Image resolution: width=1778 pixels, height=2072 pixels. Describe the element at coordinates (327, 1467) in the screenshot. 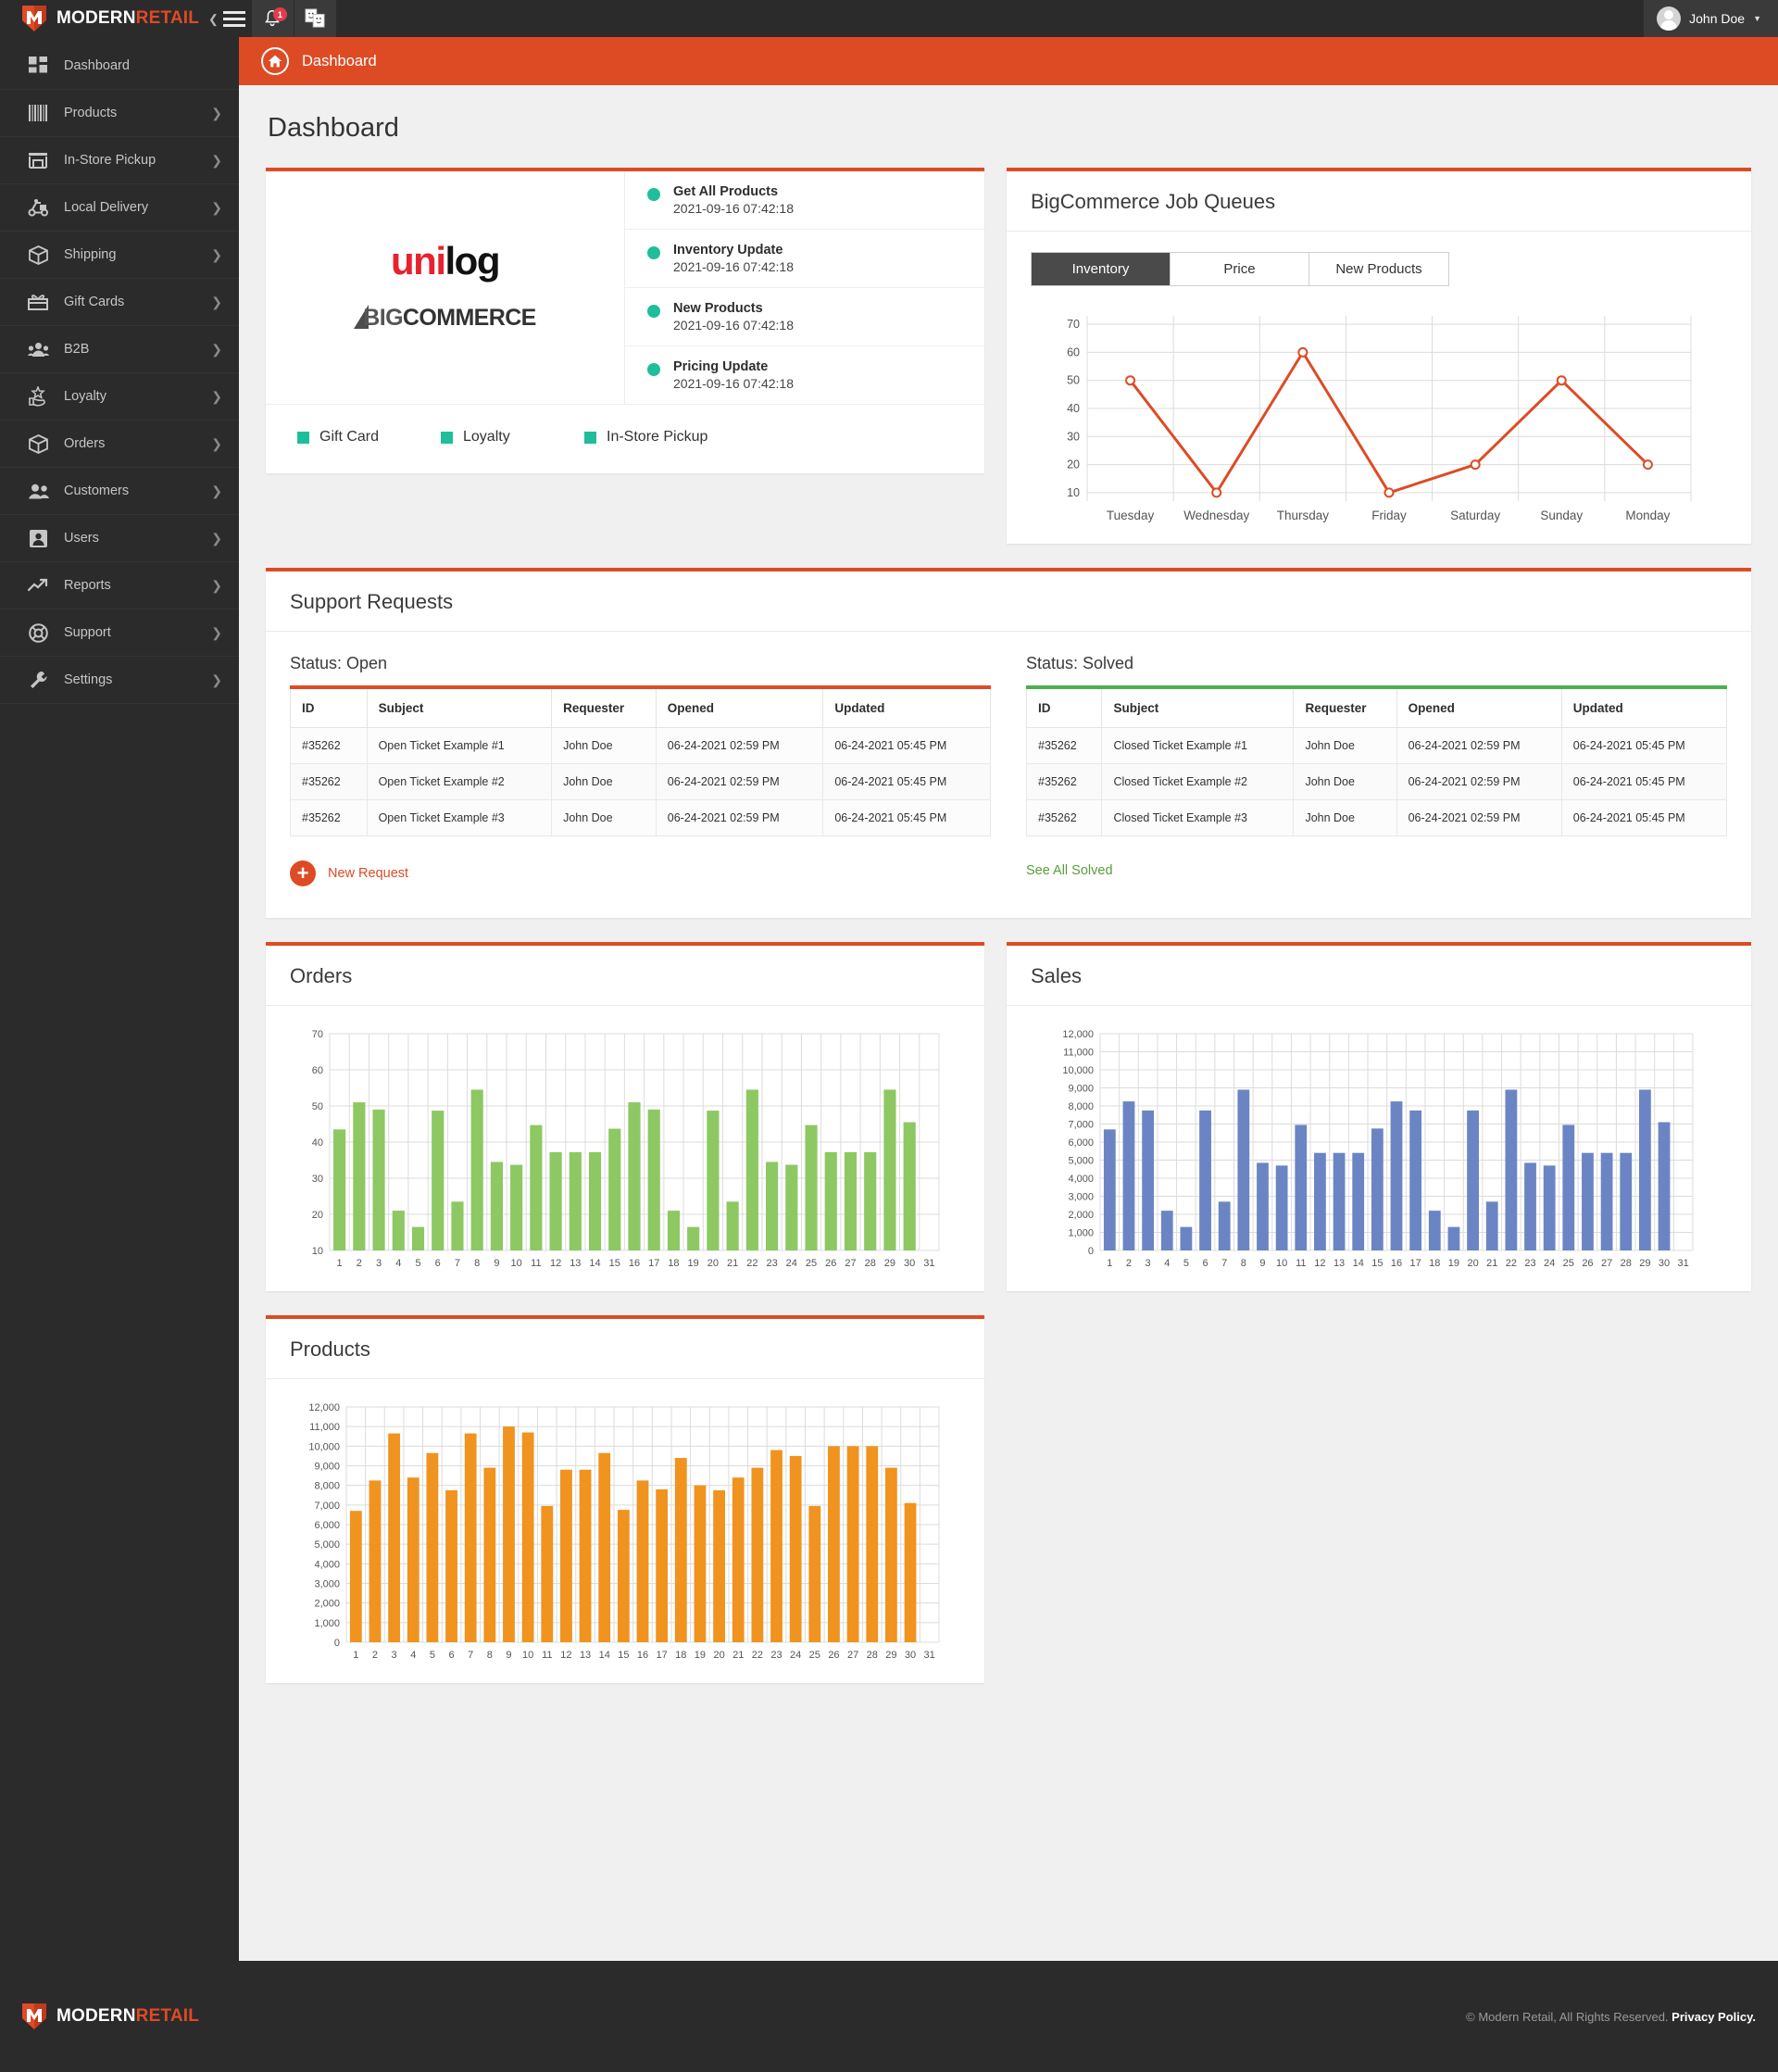

I see `svg-text: 9,000` at that location.